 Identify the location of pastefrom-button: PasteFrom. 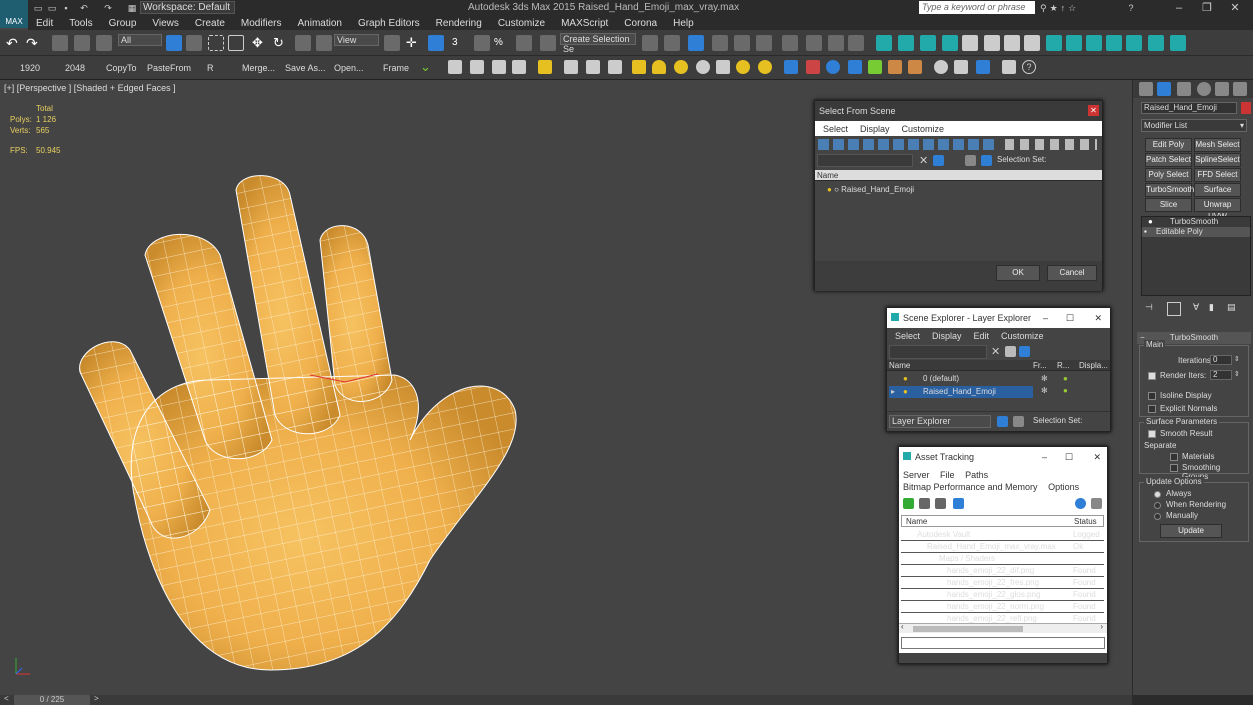
(169, 68).